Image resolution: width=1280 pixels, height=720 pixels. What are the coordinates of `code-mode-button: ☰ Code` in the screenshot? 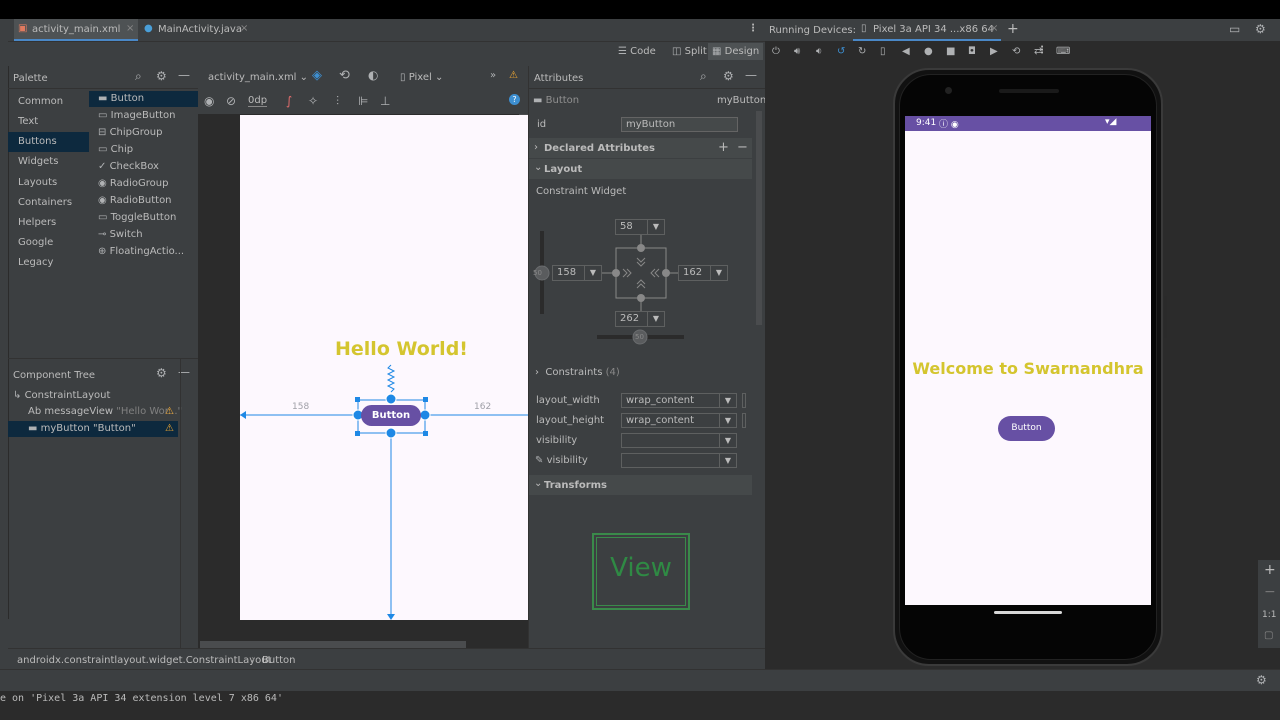 It's located at (637, 51).